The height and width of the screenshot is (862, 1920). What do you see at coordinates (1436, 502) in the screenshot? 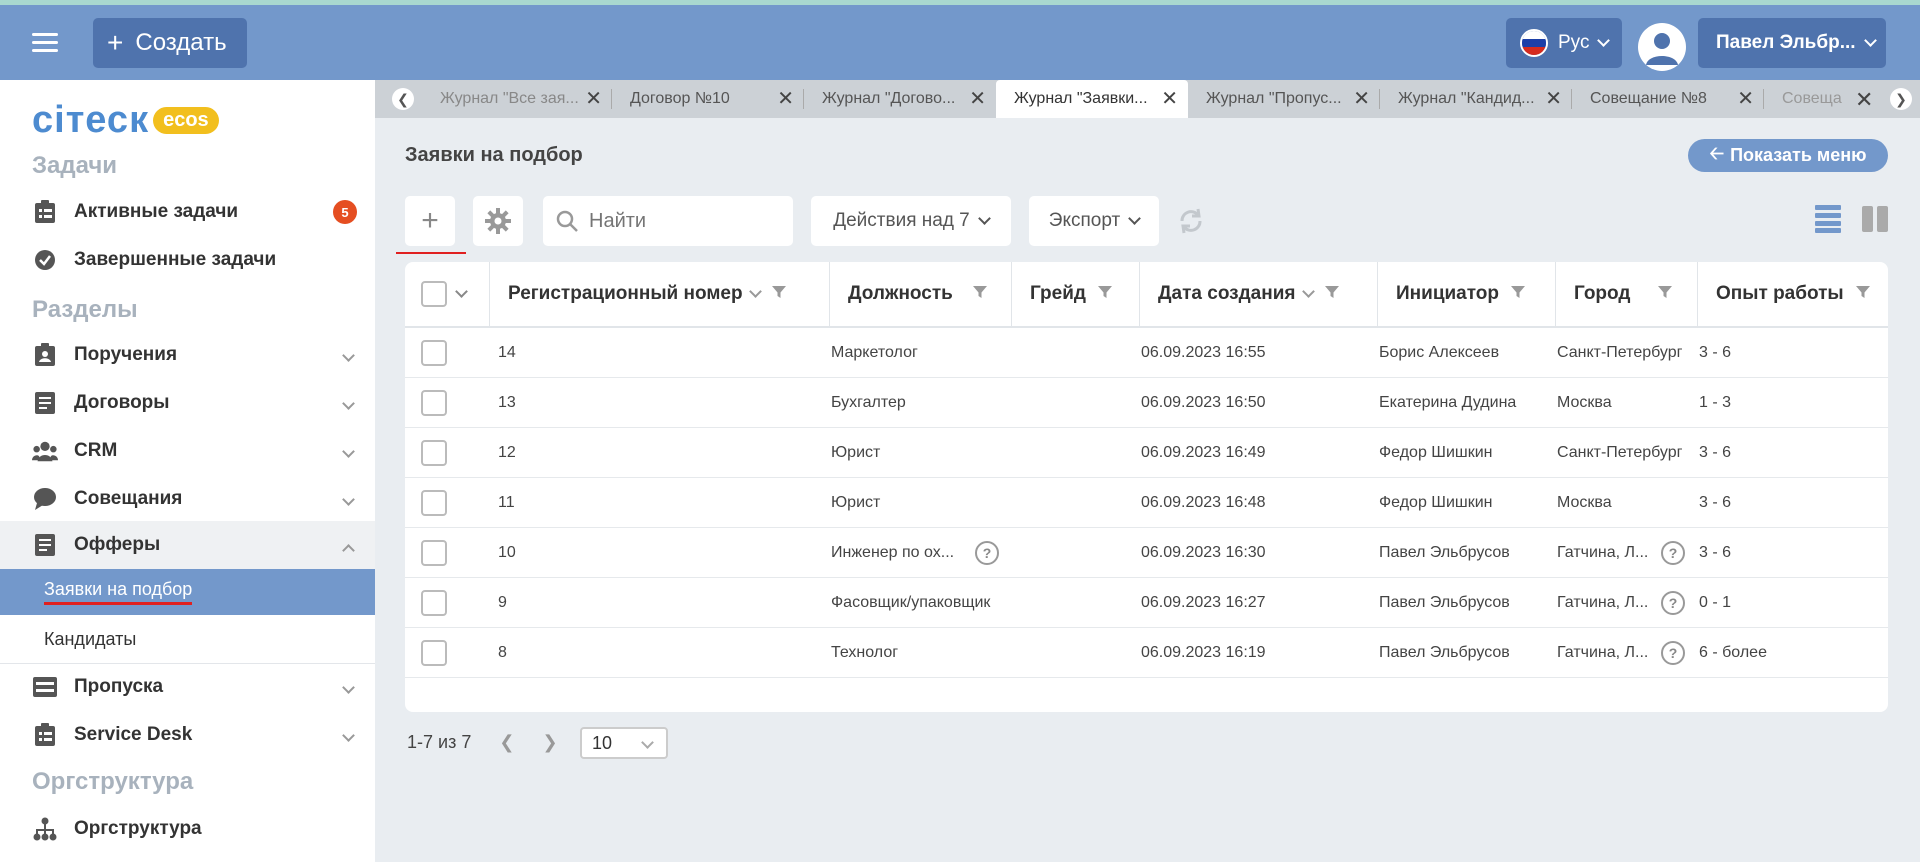
I see `cell-initiator: Федор Шишкин` at bounding box center [1436, 502].